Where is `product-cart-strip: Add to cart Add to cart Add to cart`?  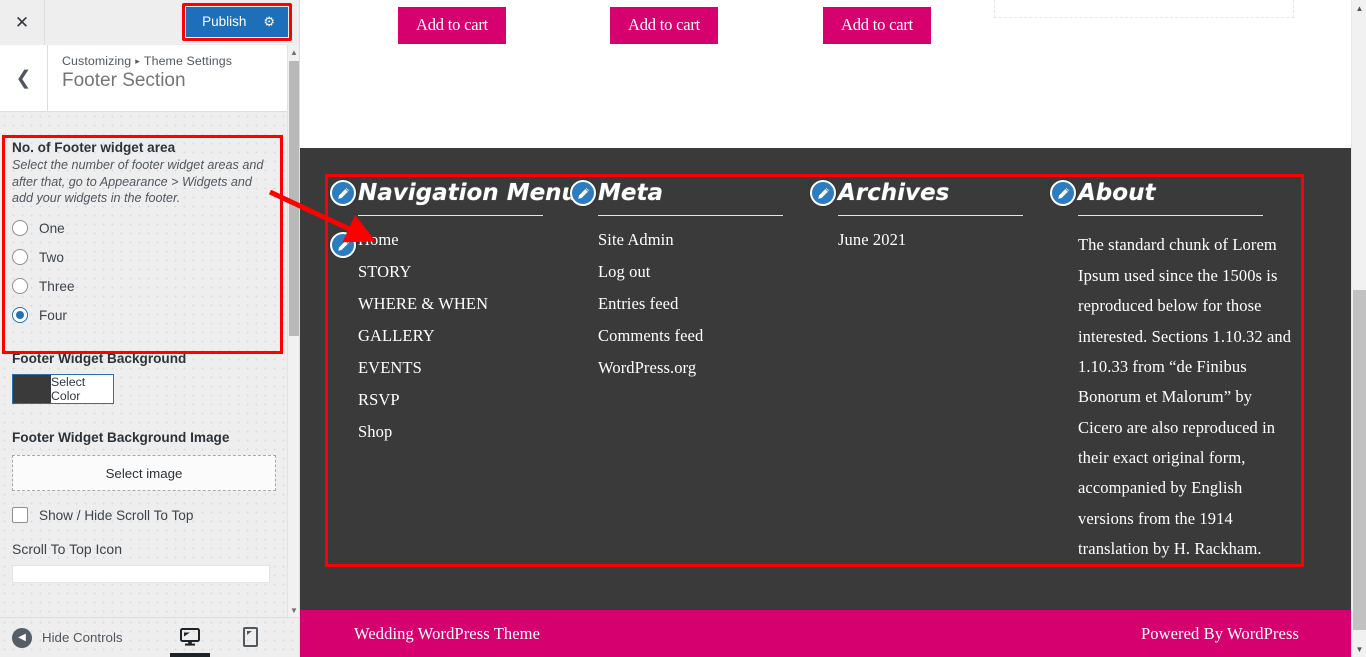
product-cart-strip: Add to cart Add to cart Add to cart is located at coordinates (825, 23).